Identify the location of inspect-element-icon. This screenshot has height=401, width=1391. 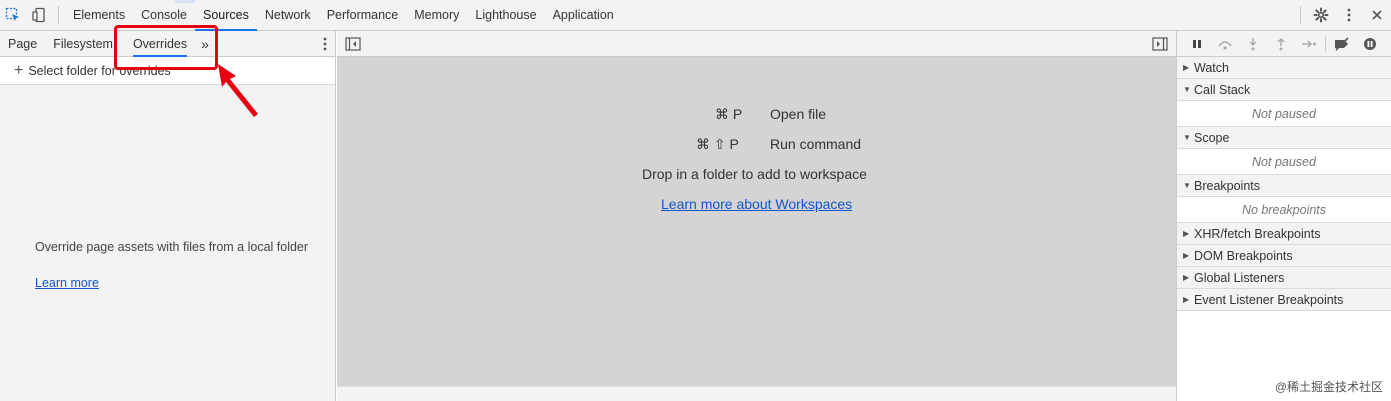
(13, 15).